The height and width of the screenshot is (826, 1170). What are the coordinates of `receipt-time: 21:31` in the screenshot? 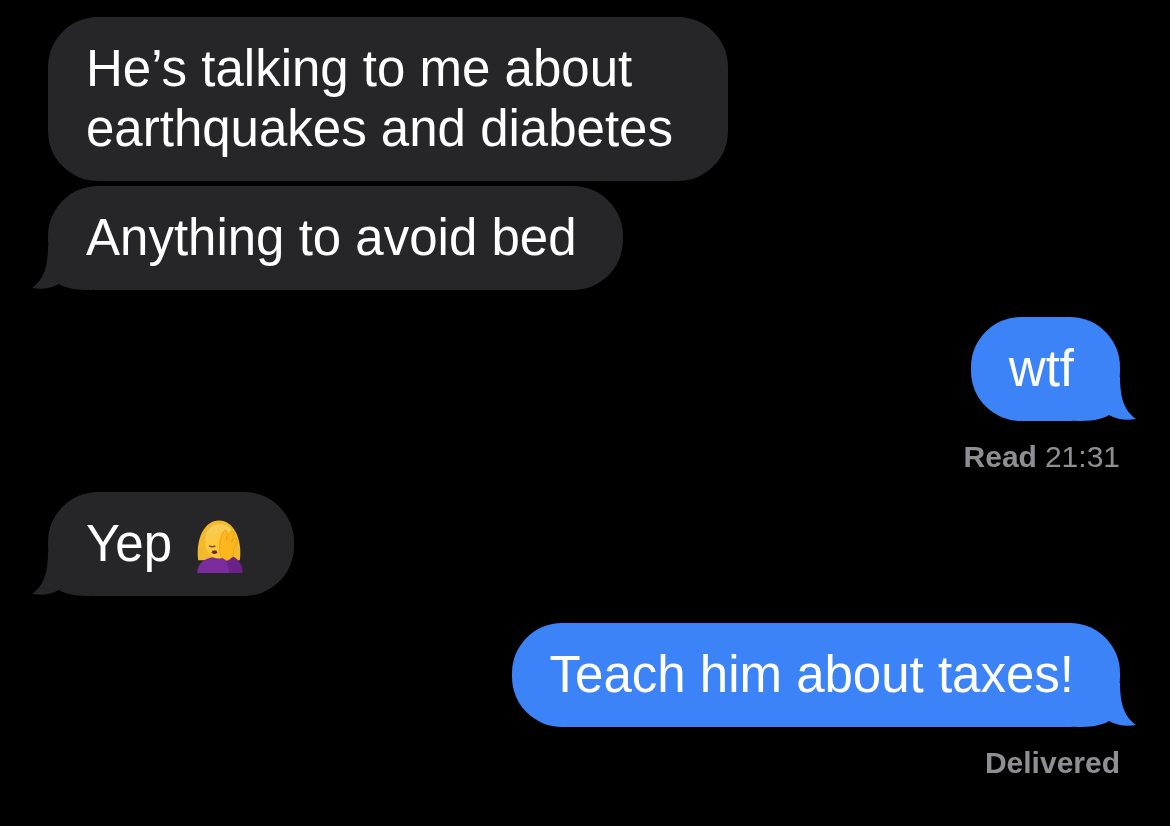 It's located at (1082, 457).